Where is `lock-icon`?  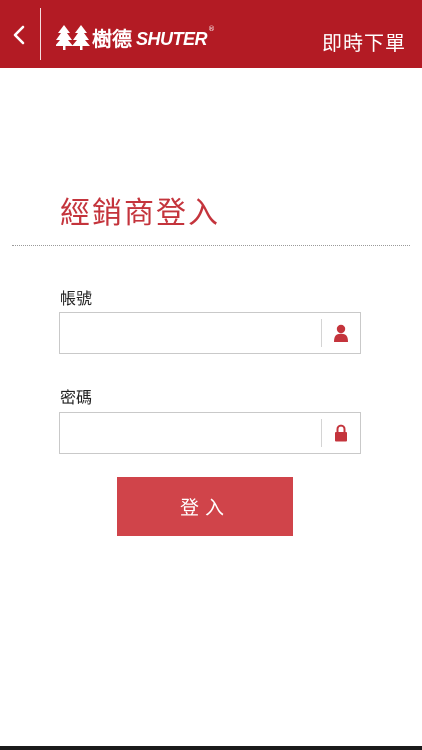 lock-icon is located at coordinates (341, 433).